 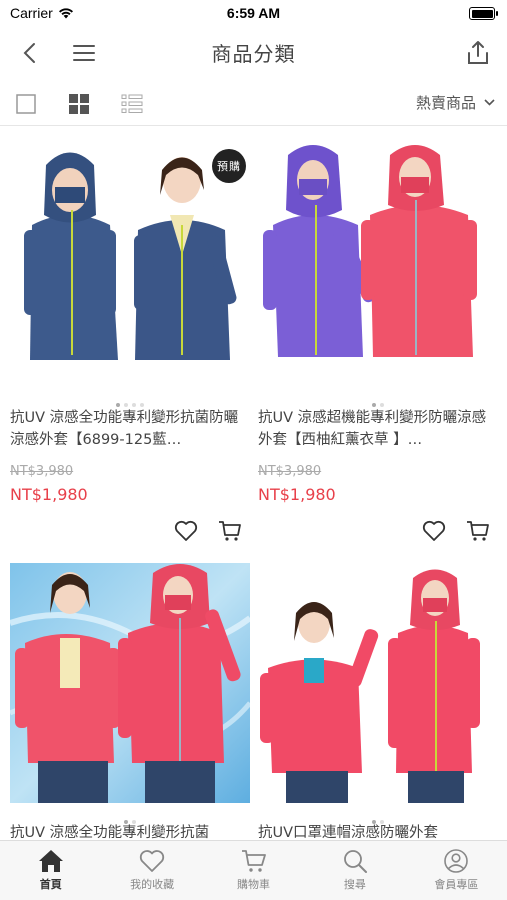 What do you see at coordinates (26, 104) in the screenshot?
I see `single-view-icon` at bounding box center [26, 104].